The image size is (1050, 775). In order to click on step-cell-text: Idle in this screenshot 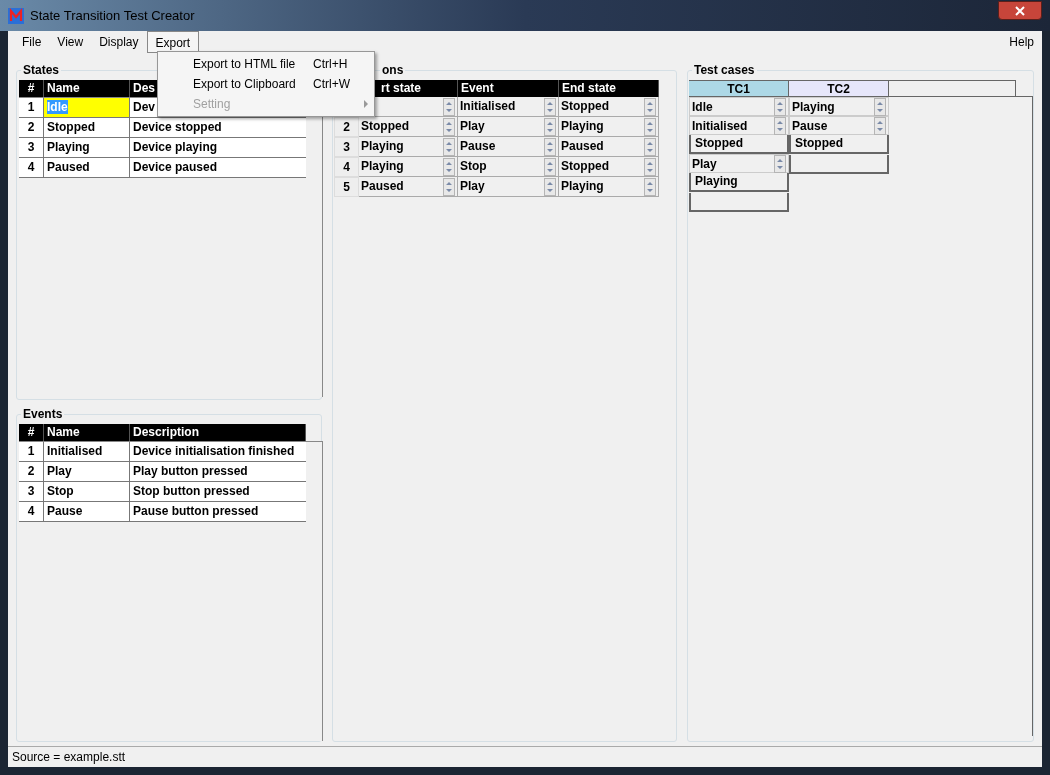, I will do `click(702, 107)`.